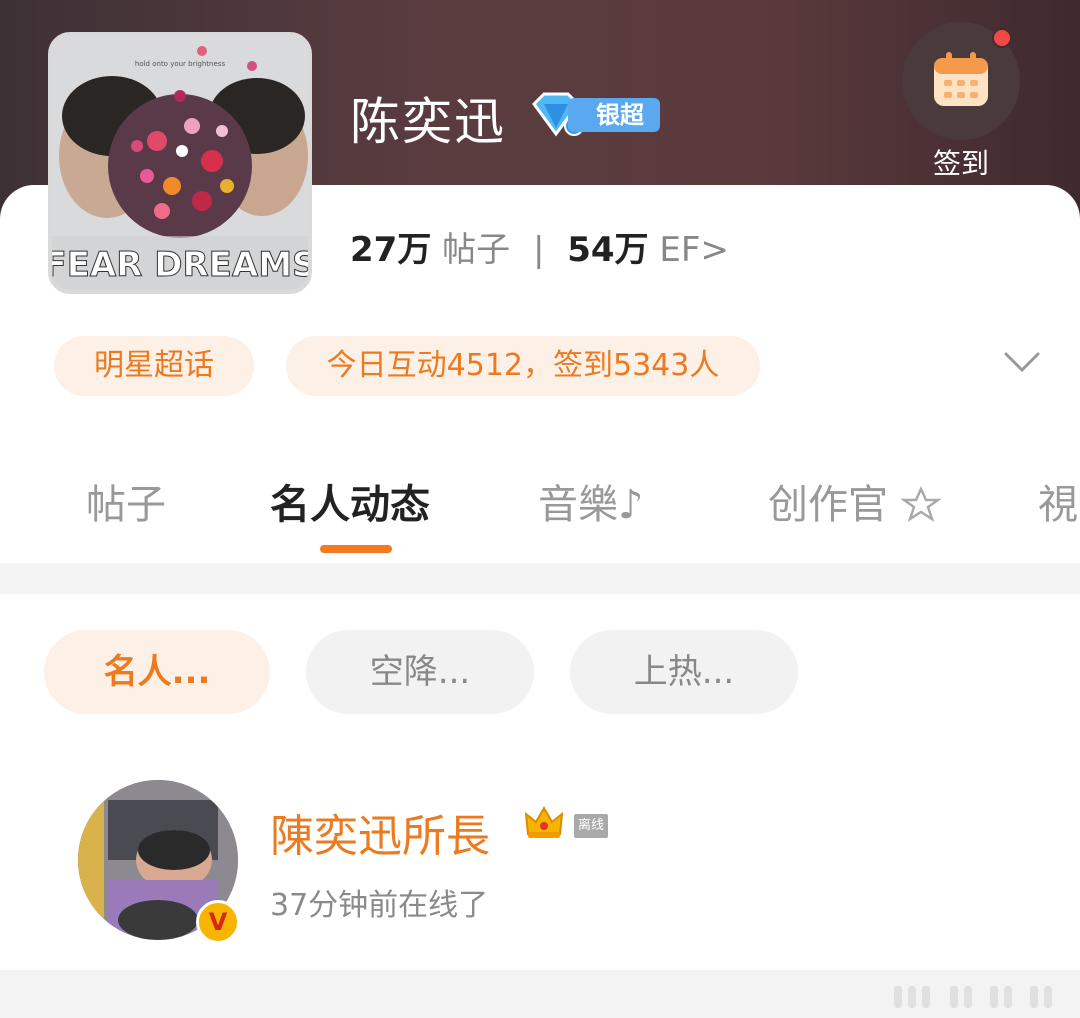 The width and height of the screenshot is (1080, 1018). I want to click on poster-title: FEAR DREAMS, so click(180, 265).